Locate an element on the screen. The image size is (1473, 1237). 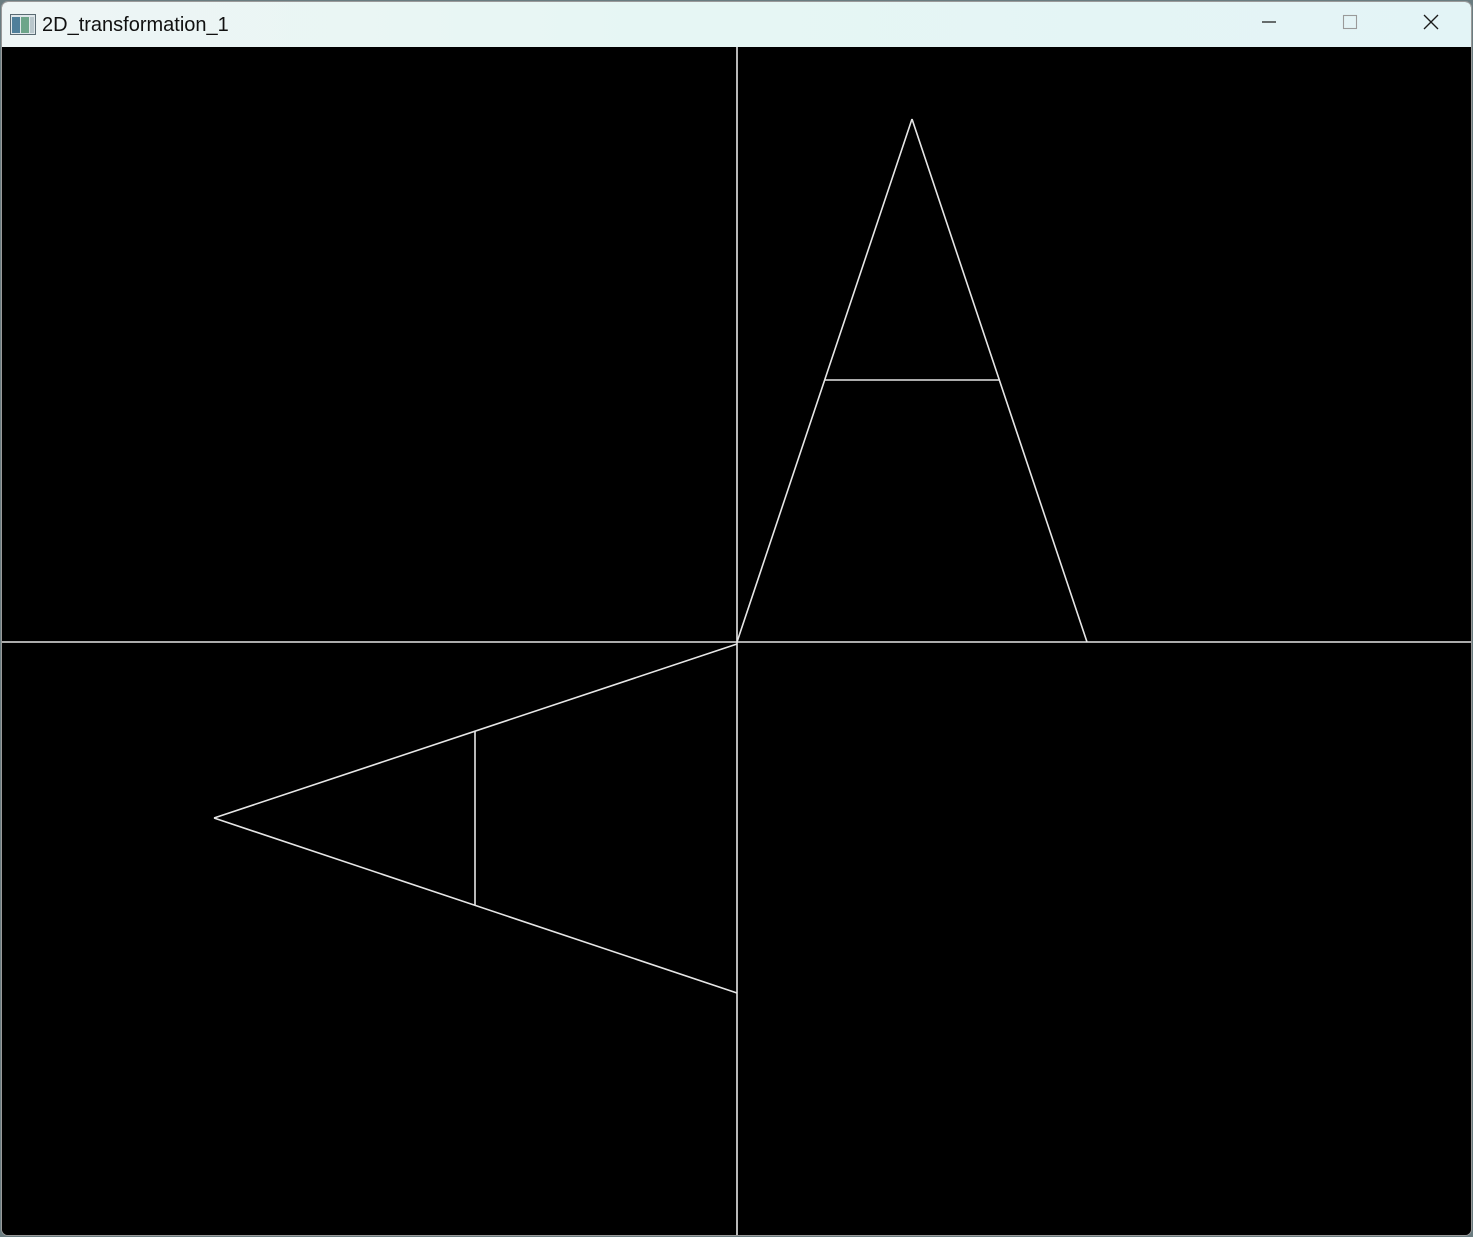
letter-a-original is located at coordinates (912, 380).